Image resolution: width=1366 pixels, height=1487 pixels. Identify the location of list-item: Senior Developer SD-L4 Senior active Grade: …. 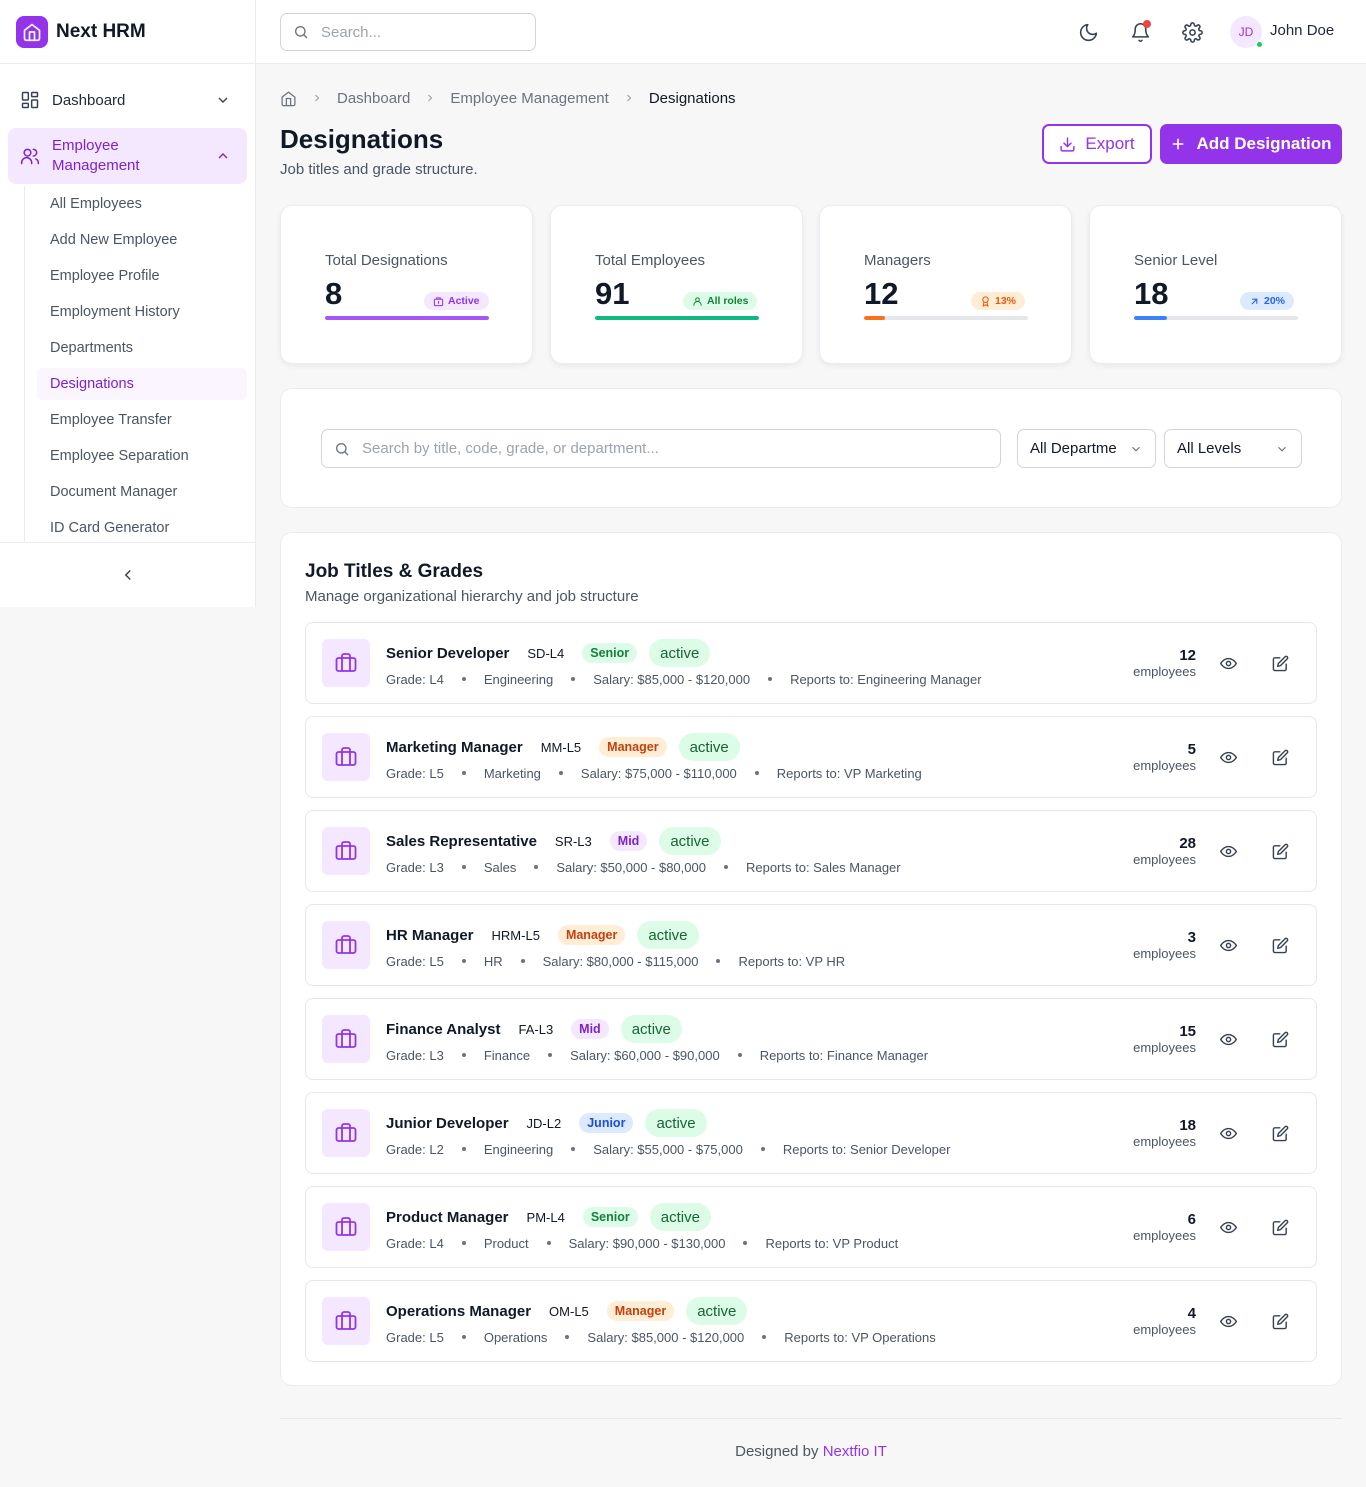
(811, 663).